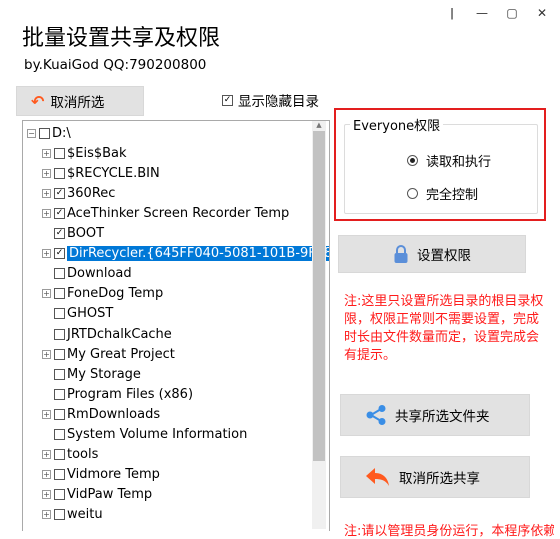 The height and width of the screenshot is (539, 560). Describe the element at coordinates (31, 133) in the screenshot. I see `collapse-icon: −` at that location.